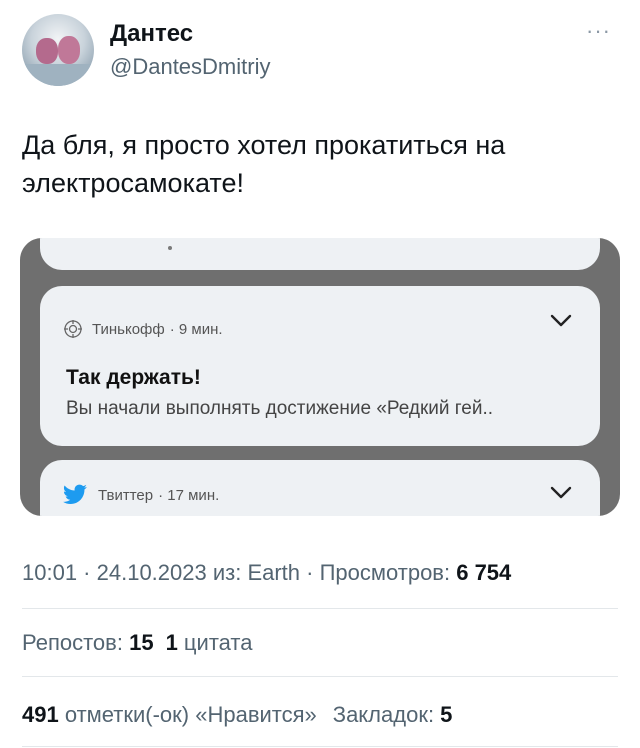  What do you see at coordinates (483, 572) in the screenshot?
I see `views-count: 6 754` at bounding box center [483, 572].